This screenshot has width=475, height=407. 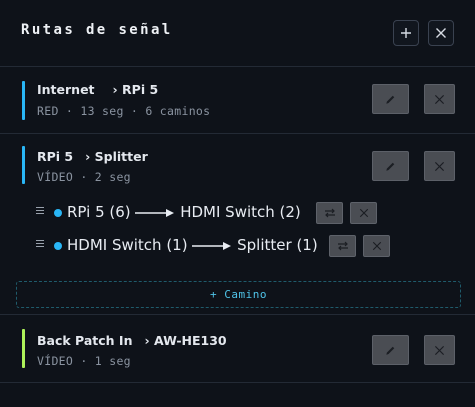 I want to click on add-route-button, so click(x=406, y=33).